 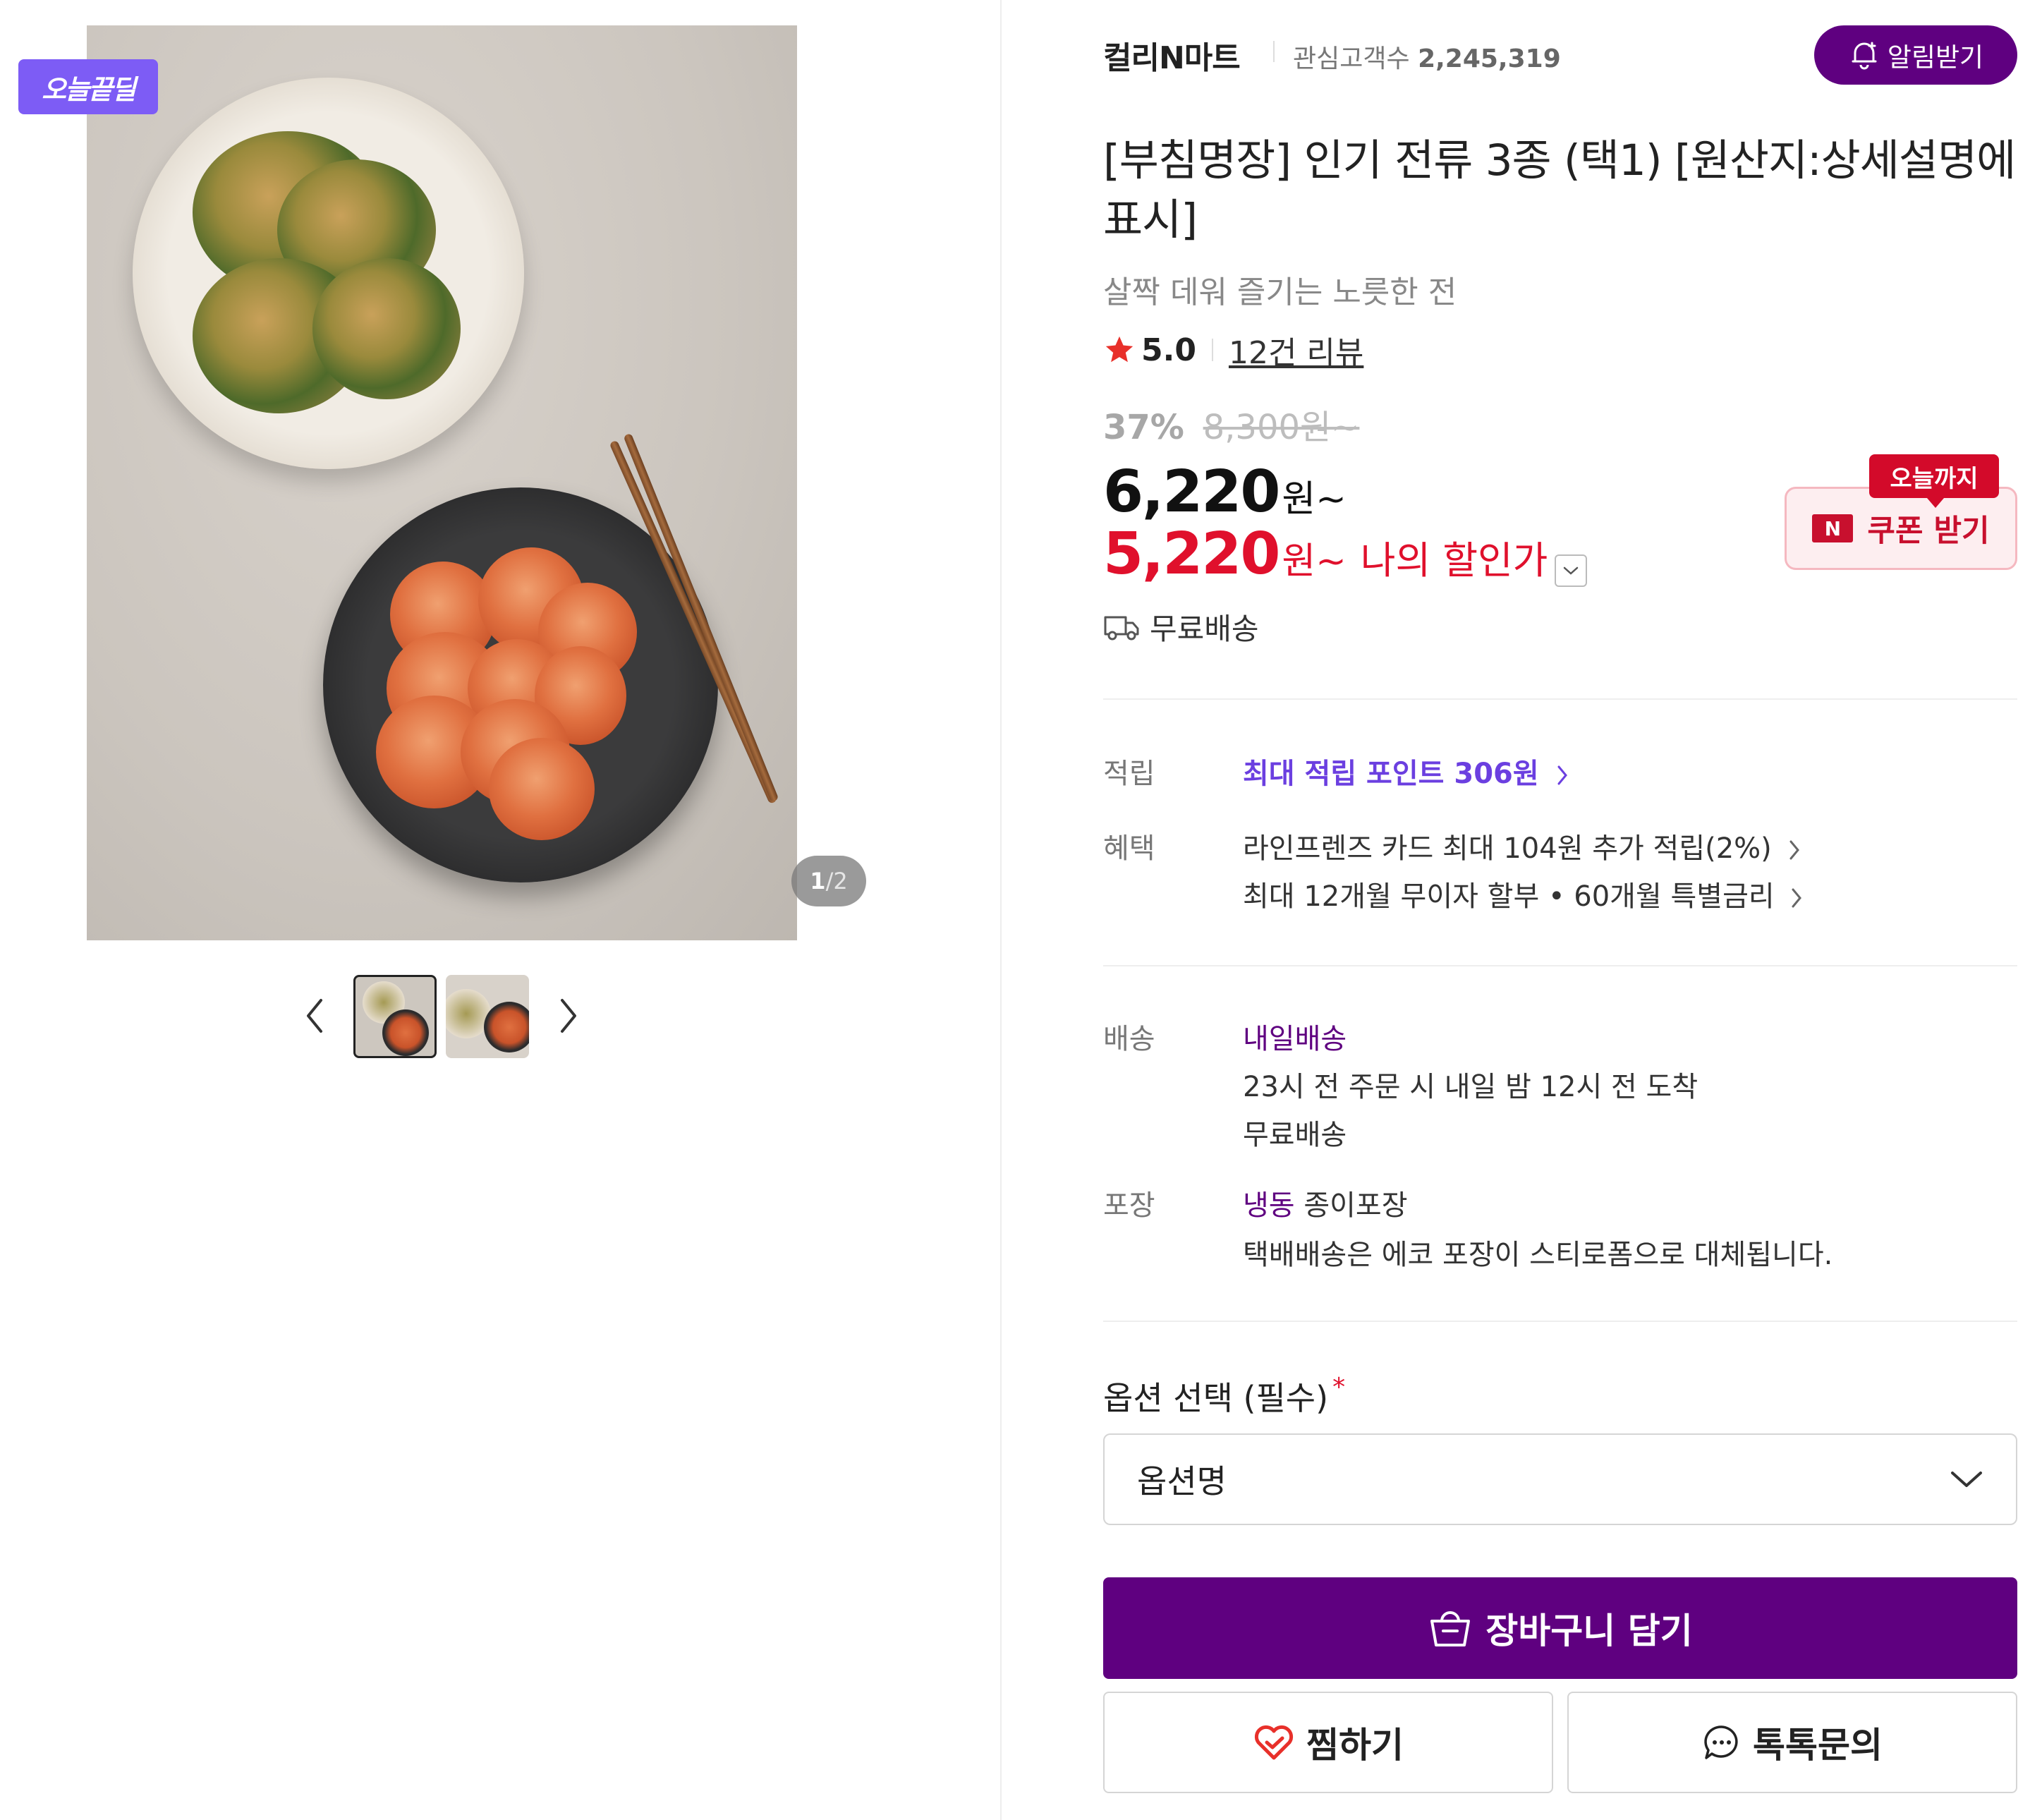 What do you see at coordinates (1119, 349) in the screenshot?
I see `star-icon` at bounding box center [1119, 349].